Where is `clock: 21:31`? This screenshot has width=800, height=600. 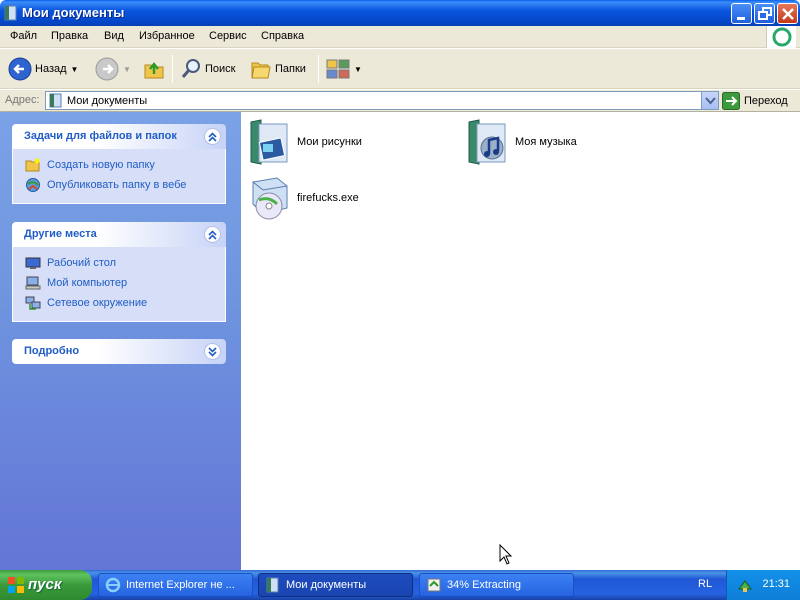 clock: 21:31 is located at coordinates (776, 584).